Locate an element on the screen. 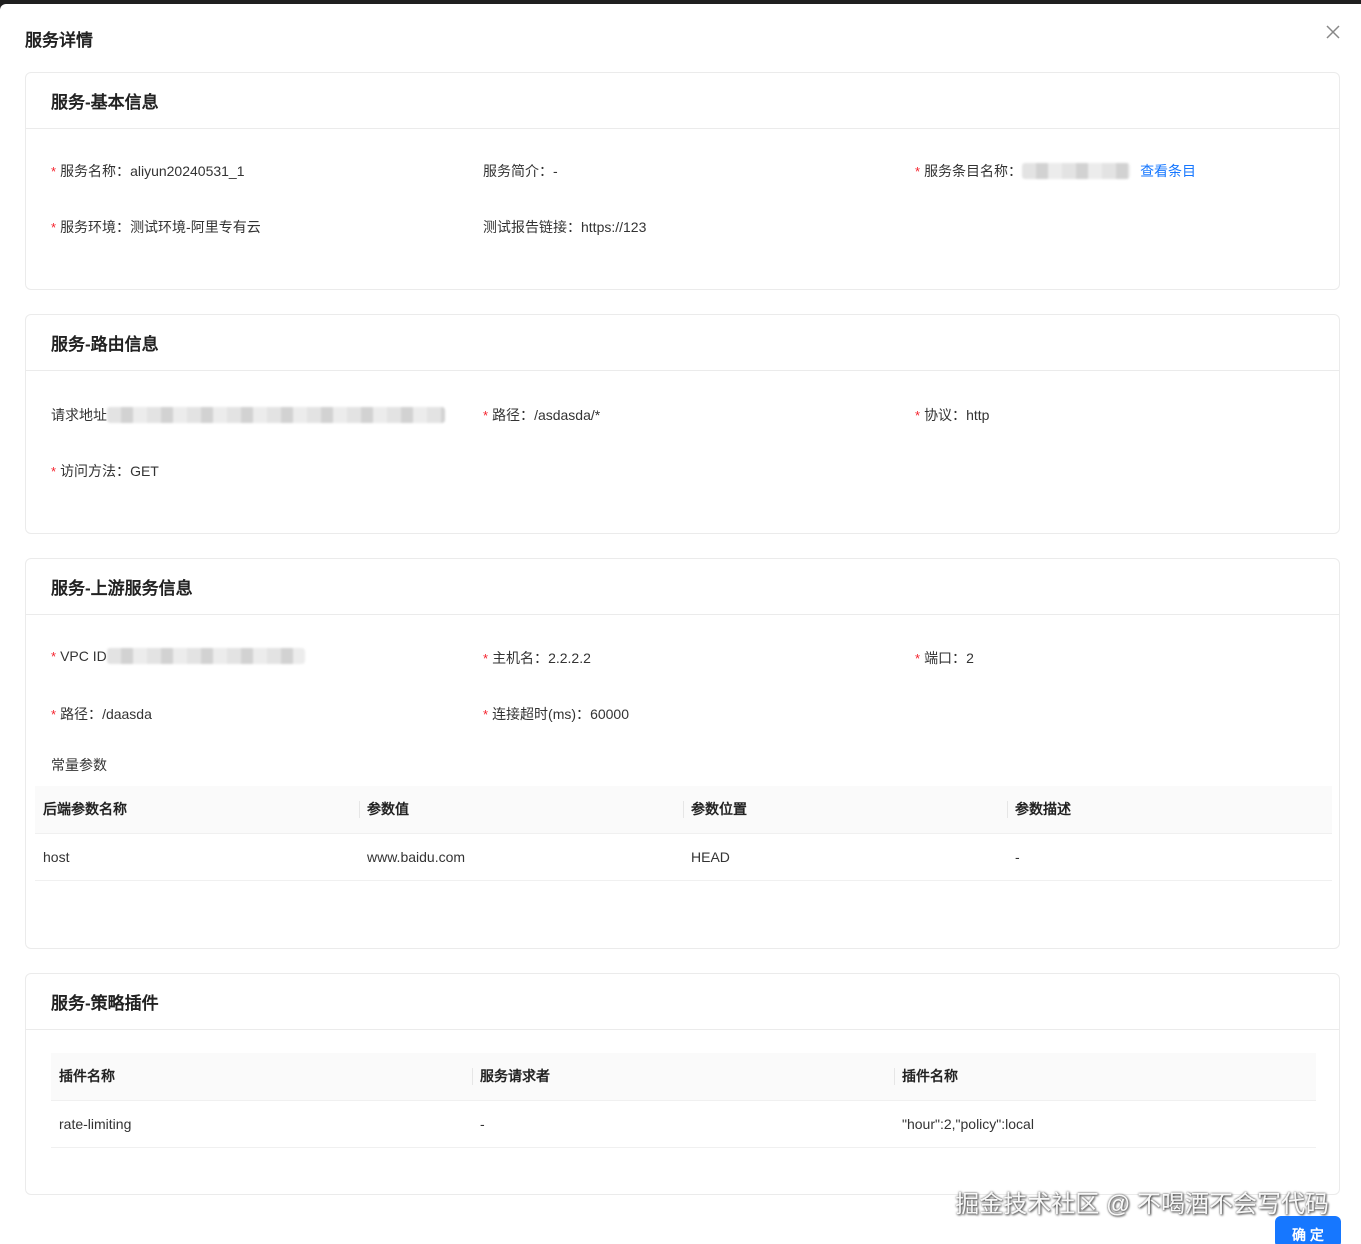 This screenshot has width=1361, height=1244. watermark: 掘金技术社区 @ 不喝酒不会写代码 is located at coordinates (1142, 1204).